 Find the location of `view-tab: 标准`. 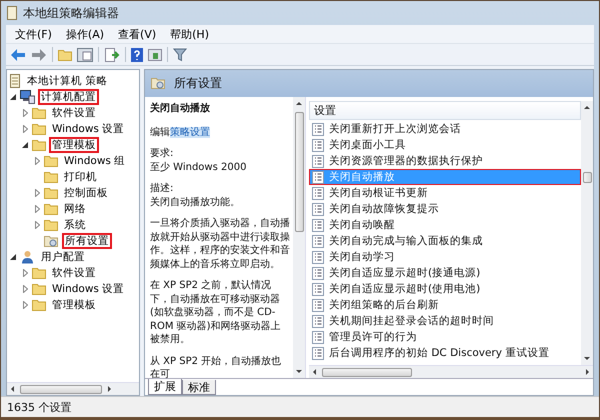

view-tab: 标准 is located at coordinates (199, 387).